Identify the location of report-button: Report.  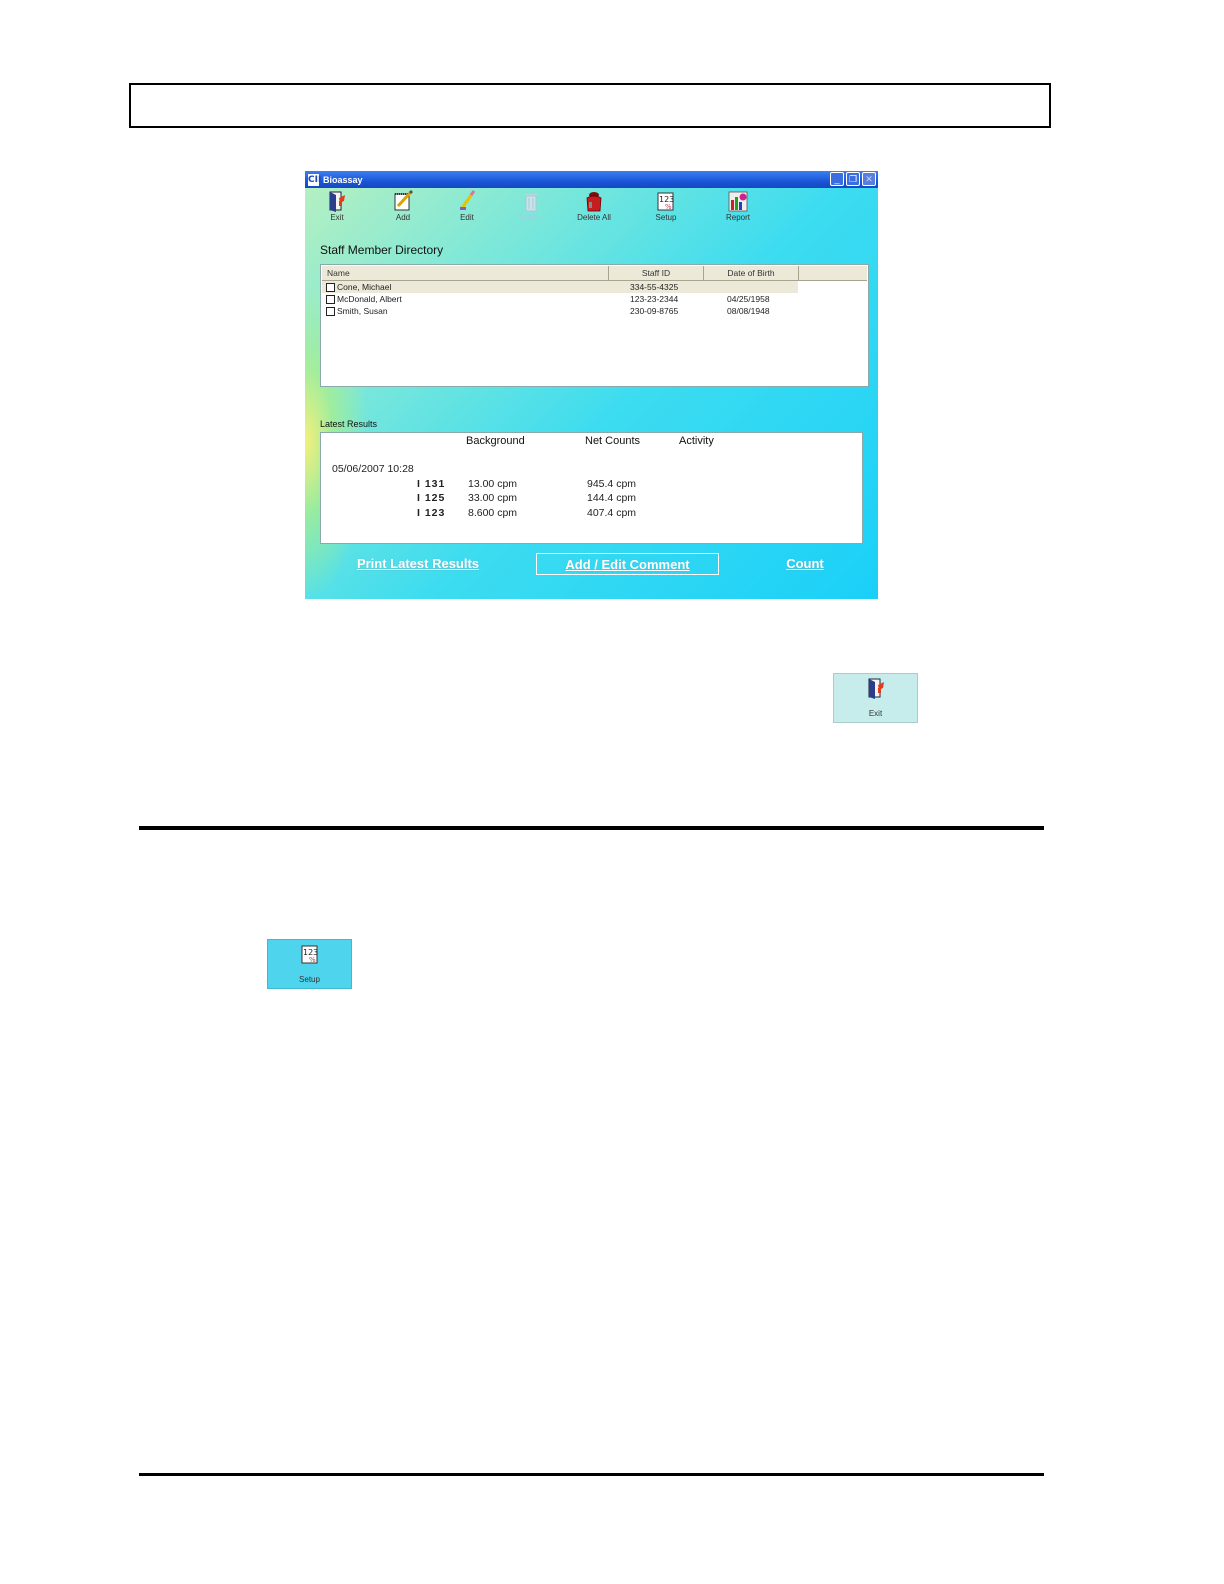
(738, 206).